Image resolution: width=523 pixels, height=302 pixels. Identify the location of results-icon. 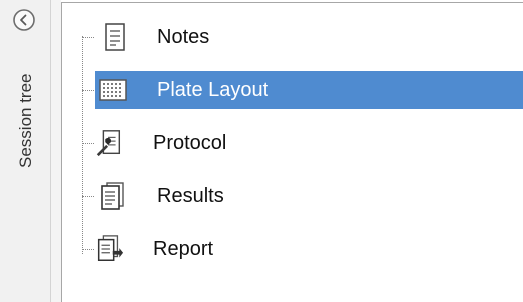
(112, 196).